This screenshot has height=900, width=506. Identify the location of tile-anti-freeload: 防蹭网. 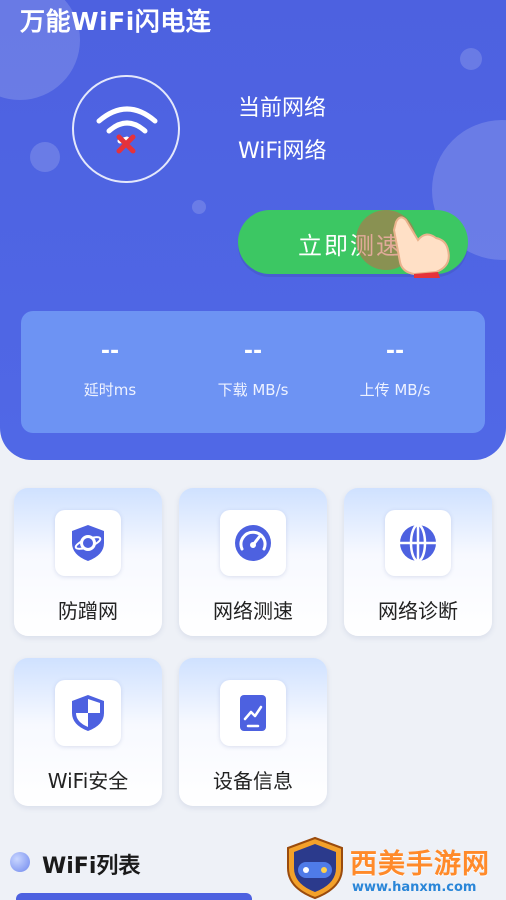
(88, 562).